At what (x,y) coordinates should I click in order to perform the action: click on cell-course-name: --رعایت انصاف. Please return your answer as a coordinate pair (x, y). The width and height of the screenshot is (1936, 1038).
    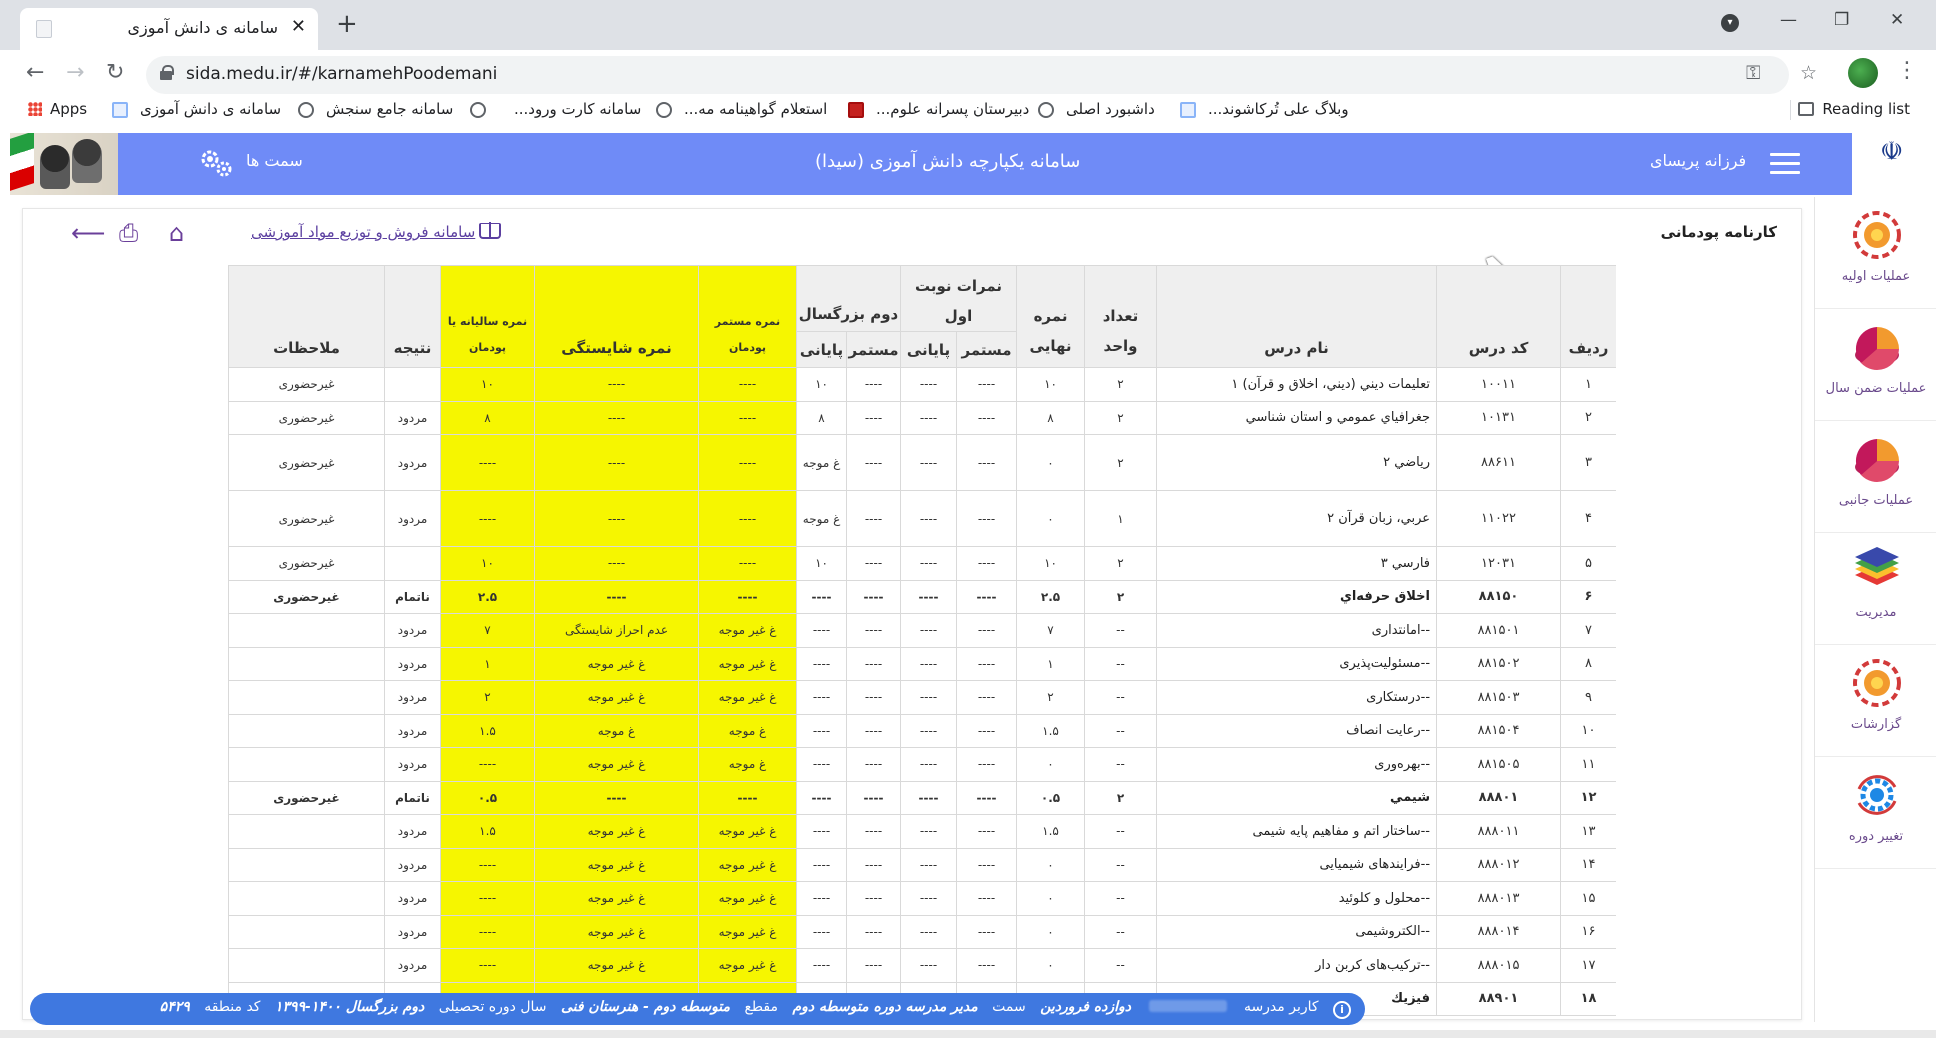
    Looking at the image, I should click on (1297, 730).